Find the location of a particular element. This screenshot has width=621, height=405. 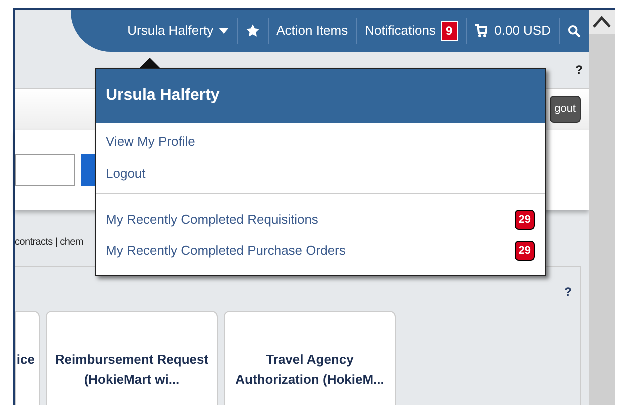

action-items-link: Action Items is located at coordinates (312, 31).